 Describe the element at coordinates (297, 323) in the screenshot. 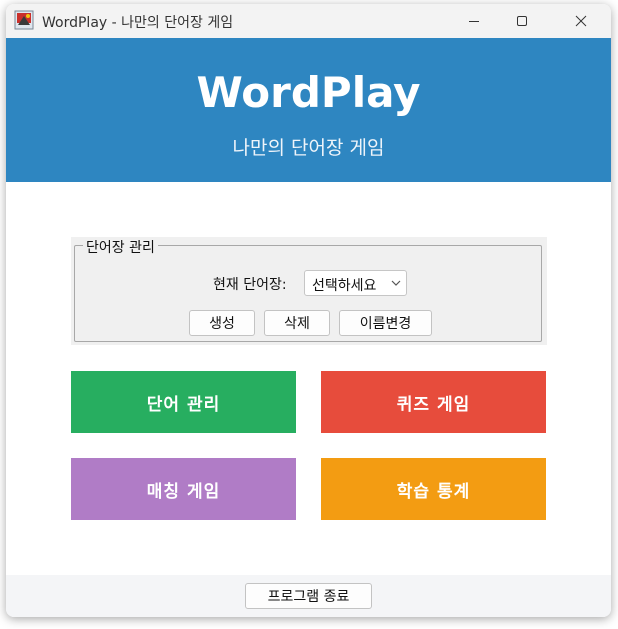

I see `delete-button: 삭제` at that location.